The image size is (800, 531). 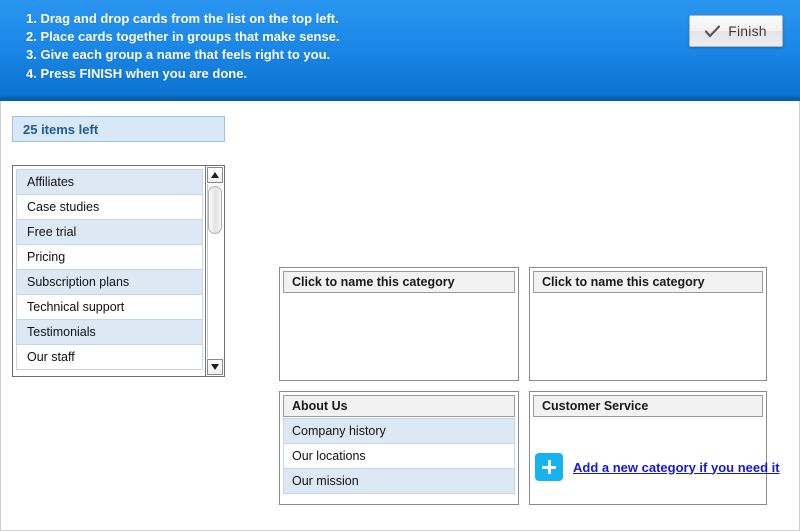 What do you see at coordinates (109, 257) in the screenshot?
I see `list-item: Pricing` at bounding box center [109, 257].